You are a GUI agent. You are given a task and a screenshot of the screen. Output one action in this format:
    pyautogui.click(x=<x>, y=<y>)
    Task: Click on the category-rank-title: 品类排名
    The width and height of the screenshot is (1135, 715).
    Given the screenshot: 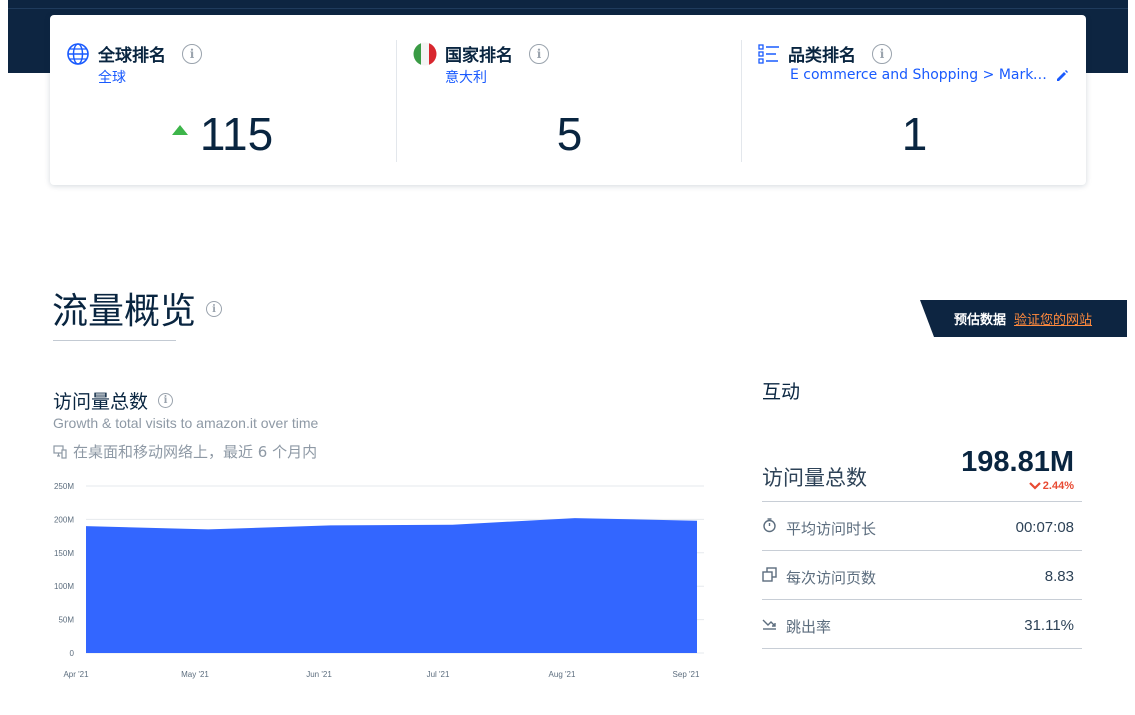 What is the action you would take?
    pyautogui.click(x=822, y=56)
    